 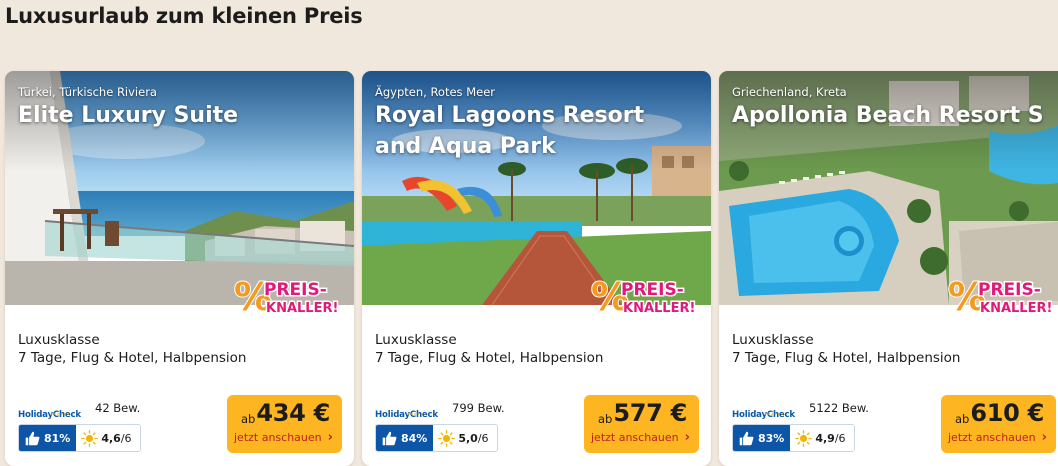 I want to click on recommendation-rate: 81%, so click(x=48, y=438).